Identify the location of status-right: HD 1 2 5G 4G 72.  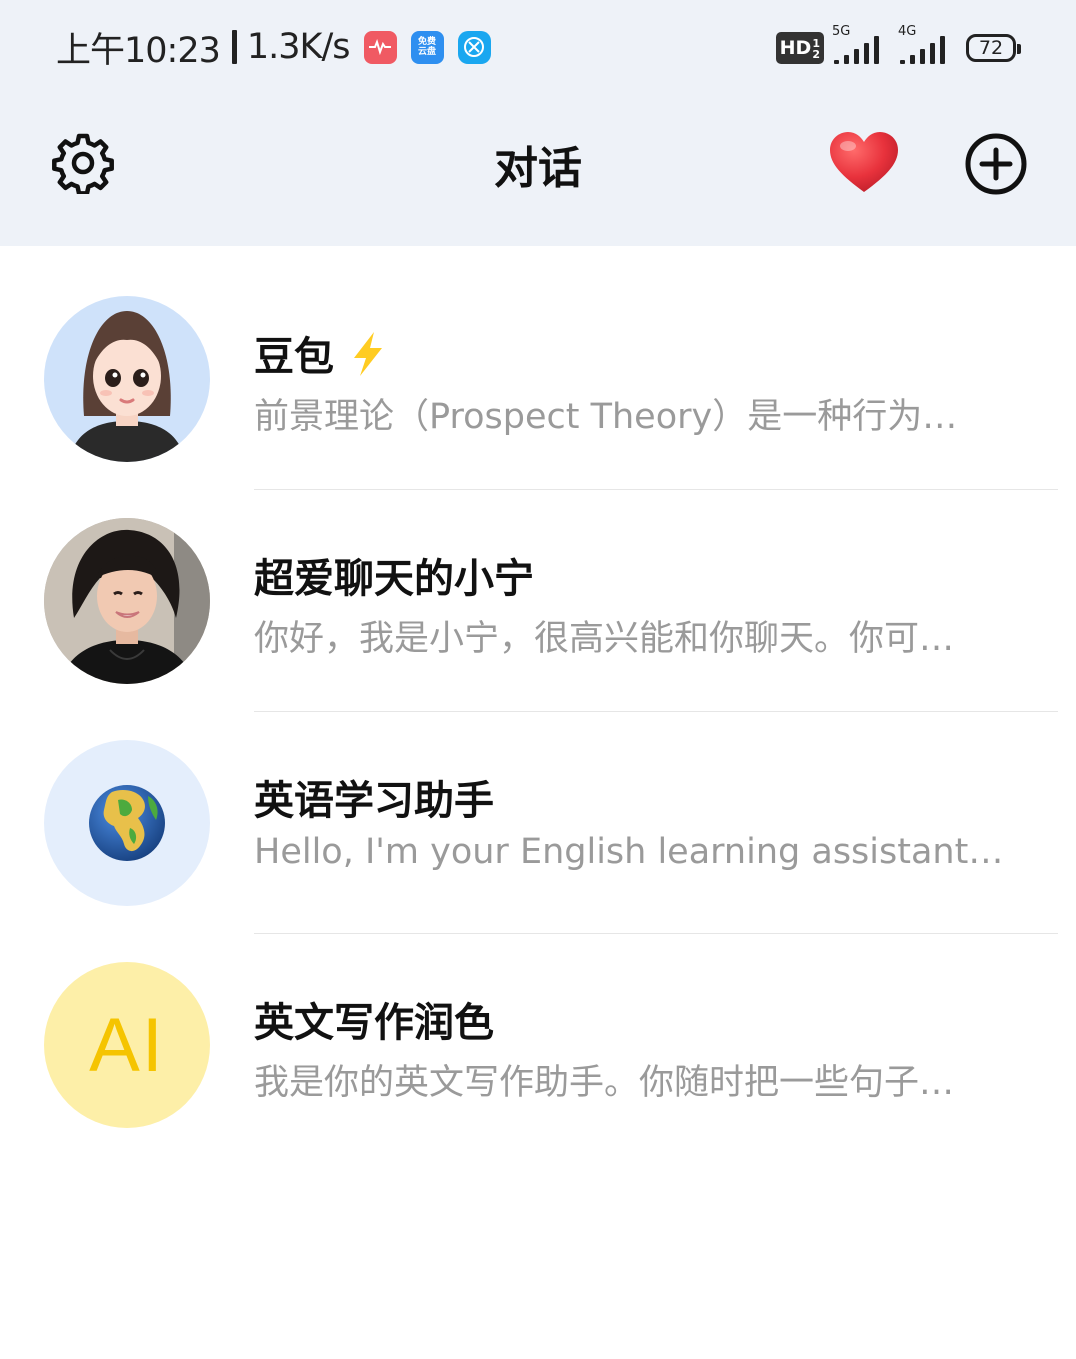
(898, 46).